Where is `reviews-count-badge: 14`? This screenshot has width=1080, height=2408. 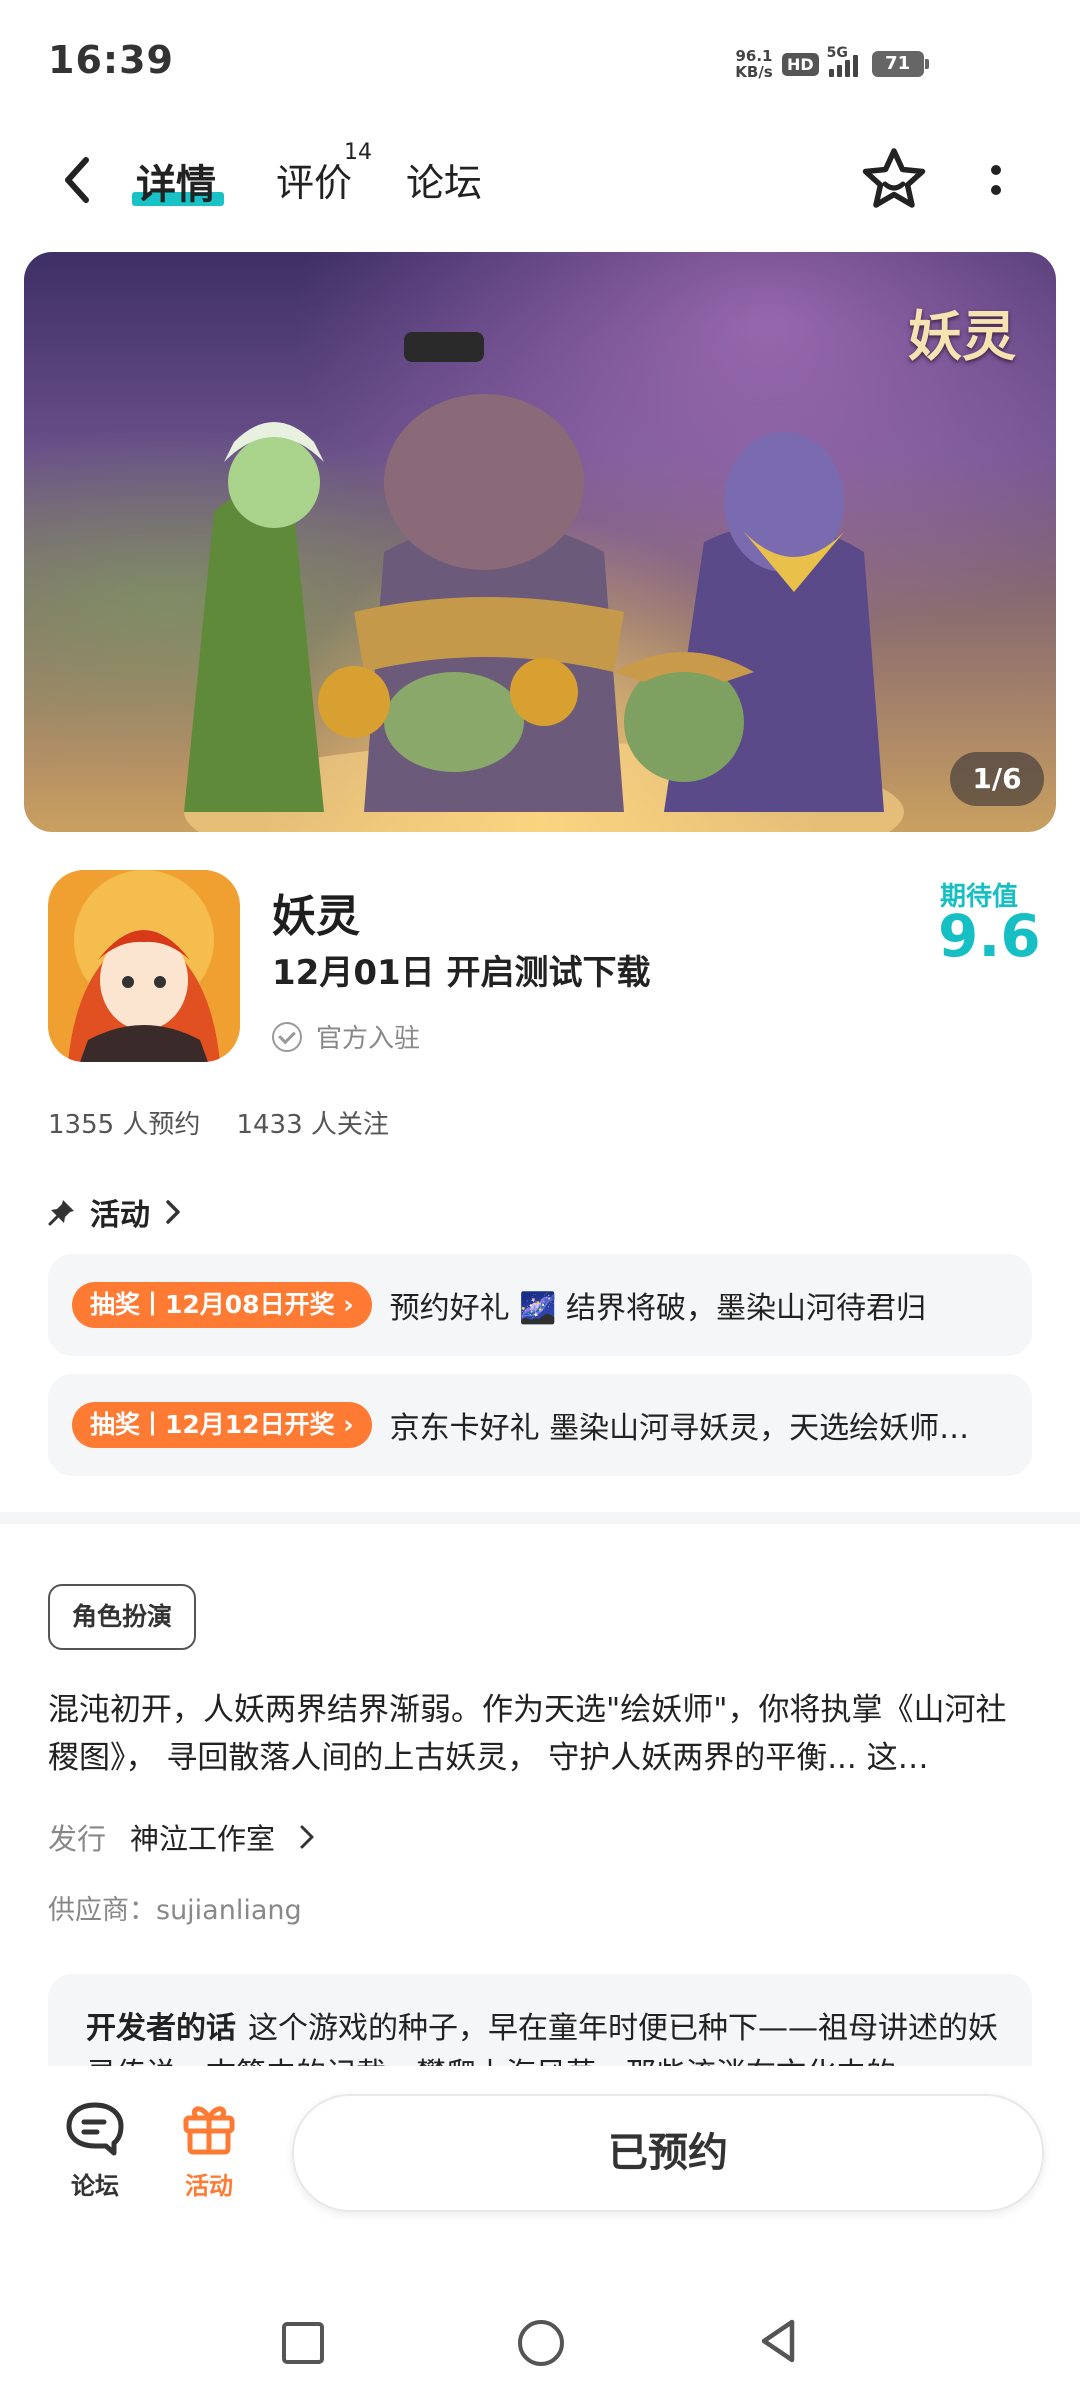 reviews-count-badge: 14 is located at coordinates (358, 152).